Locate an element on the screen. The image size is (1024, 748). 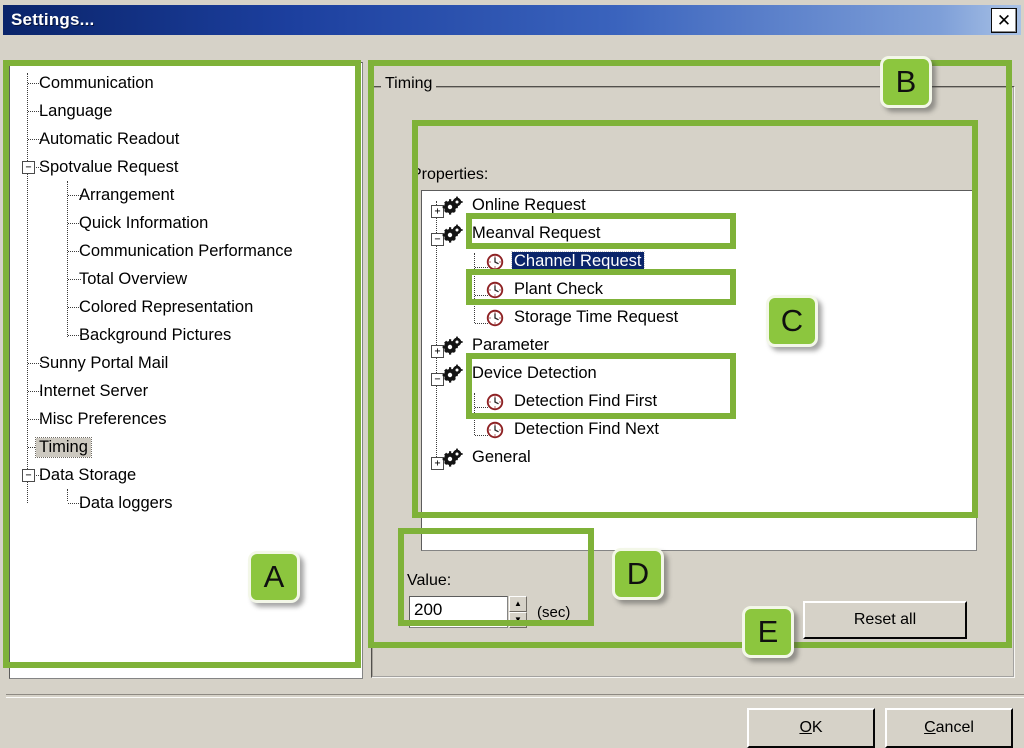
properties-tree-item-label: Meanval Request is located at coordinates (536, 232).